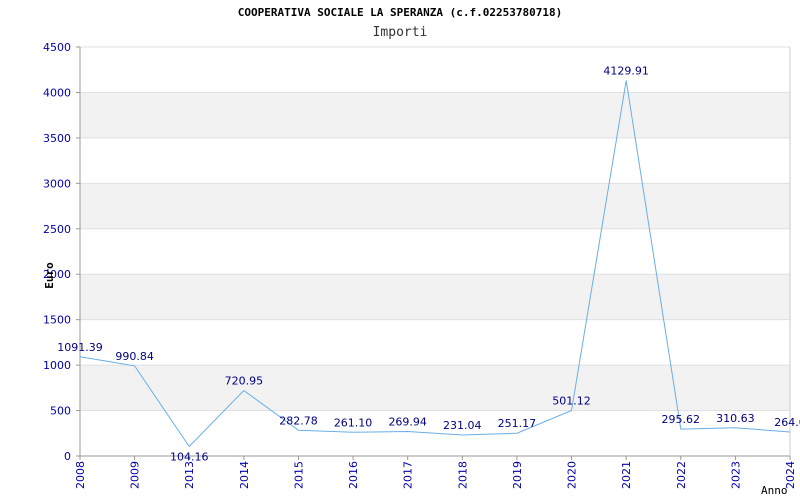 This screenshot has height=500, width=800. I want to click on x-tick-label: 2015, so click(298, 475).